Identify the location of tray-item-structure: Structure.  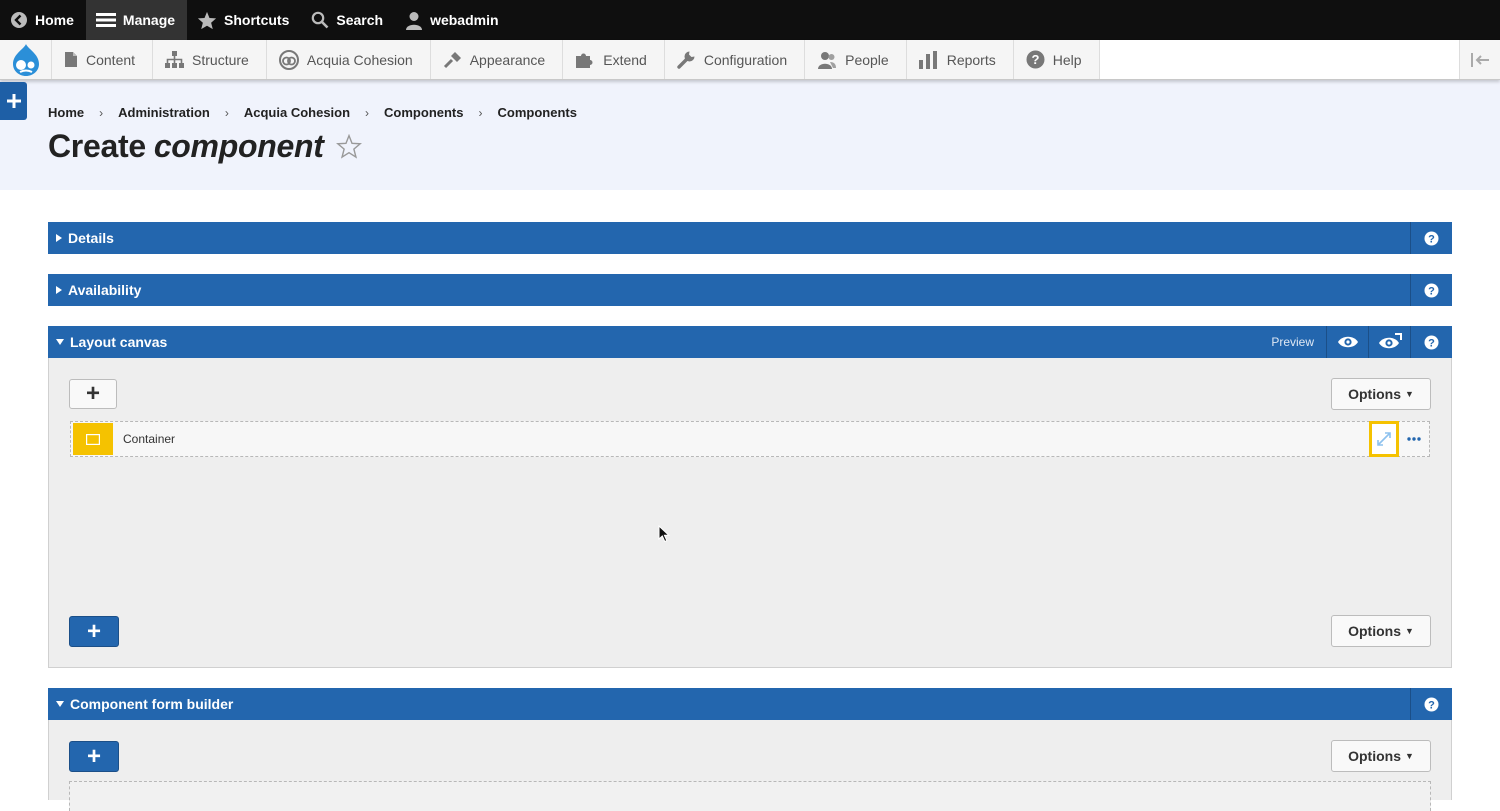
(210, 59).